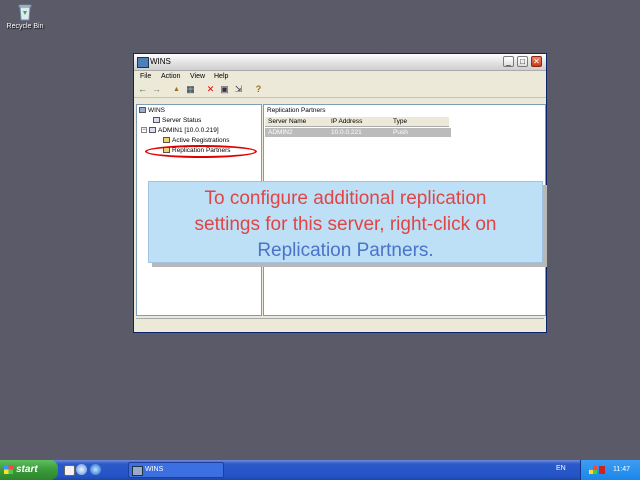 This screenshot has width=640, height=480. What do you see at coordinates (156, 110) in the screenshot?
I see `tree-item-wins-label: WINS` at bounding box center [156, 110].